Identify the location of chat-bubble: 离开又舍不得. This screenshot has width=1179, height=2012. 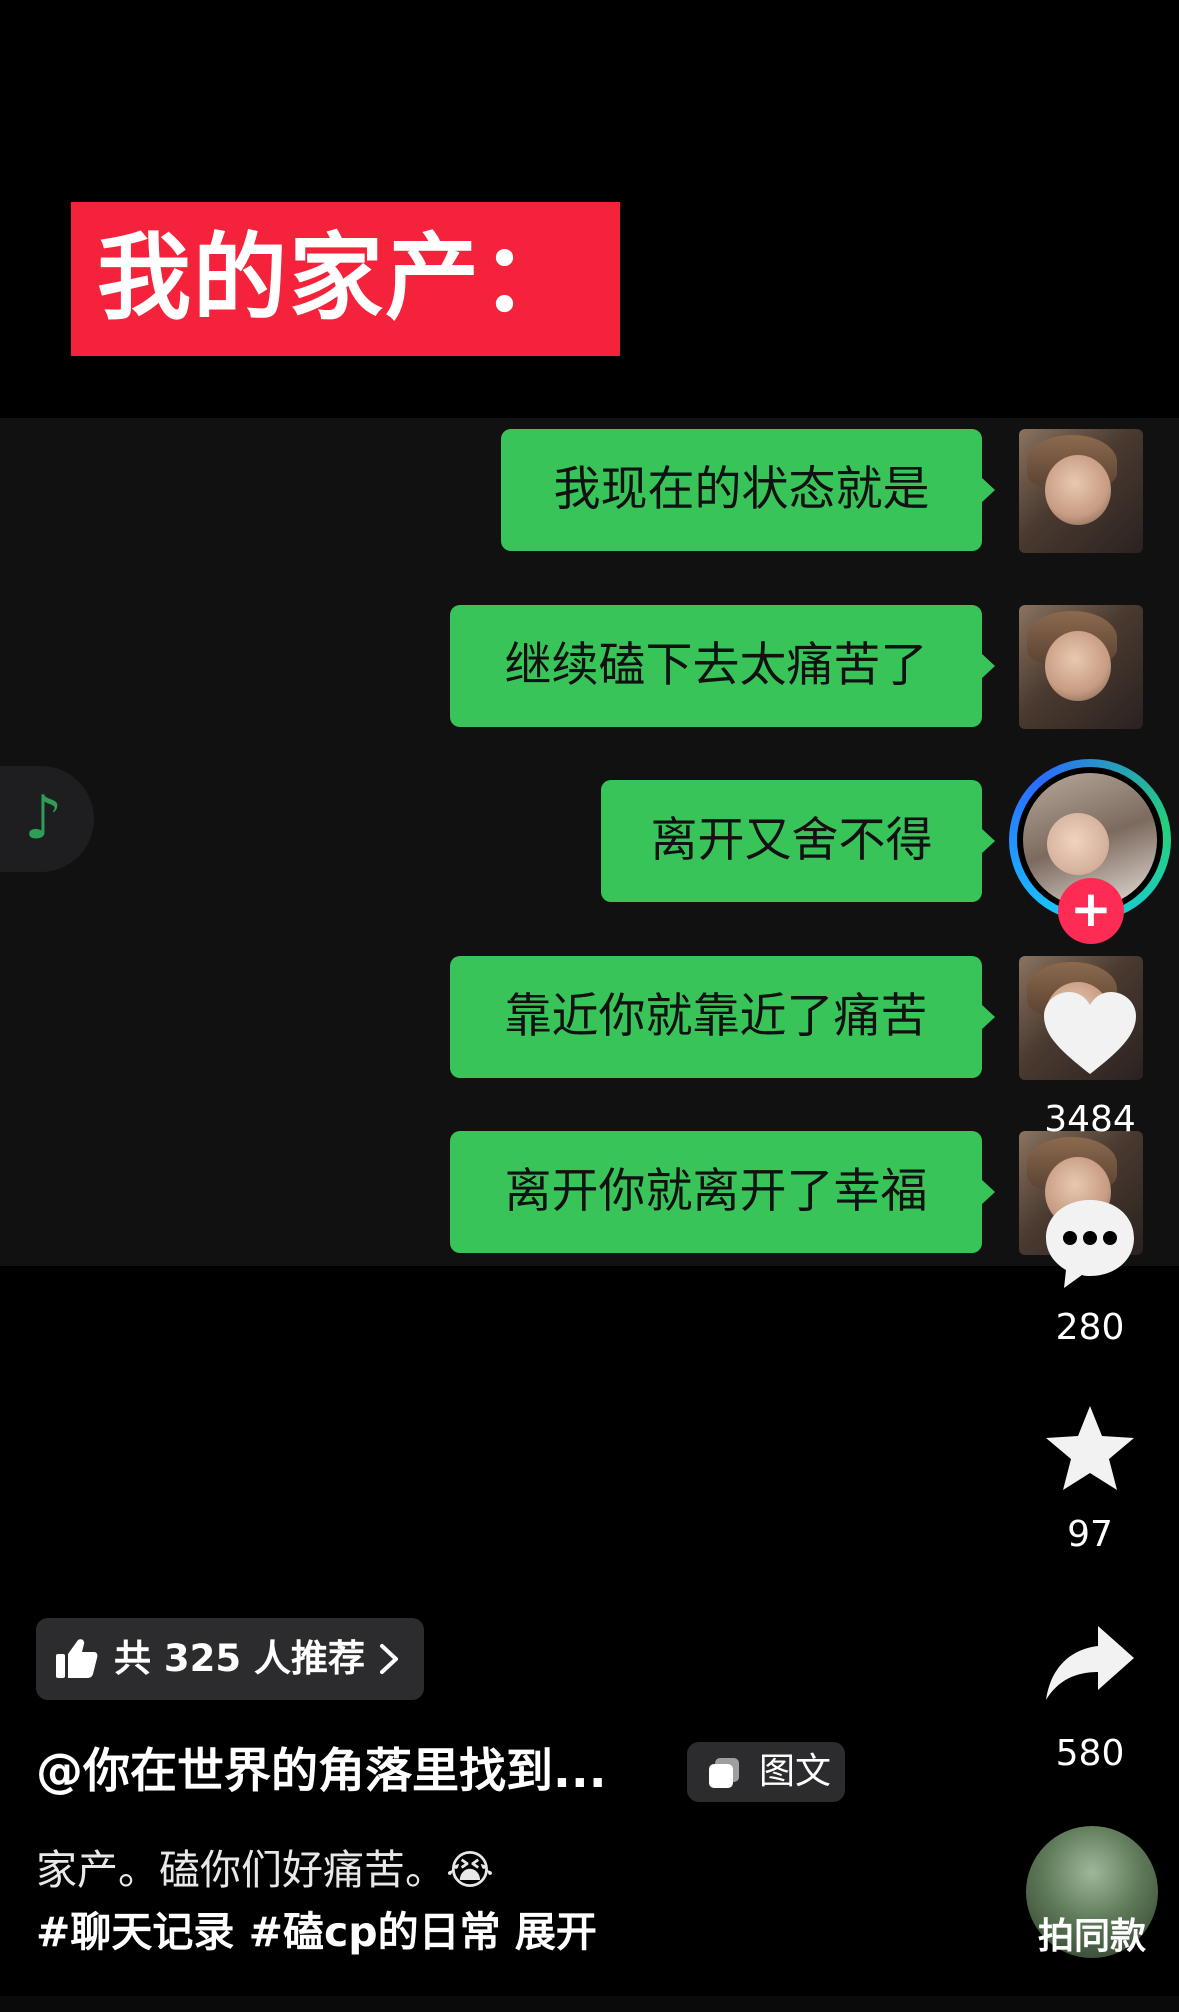
(798, 841).